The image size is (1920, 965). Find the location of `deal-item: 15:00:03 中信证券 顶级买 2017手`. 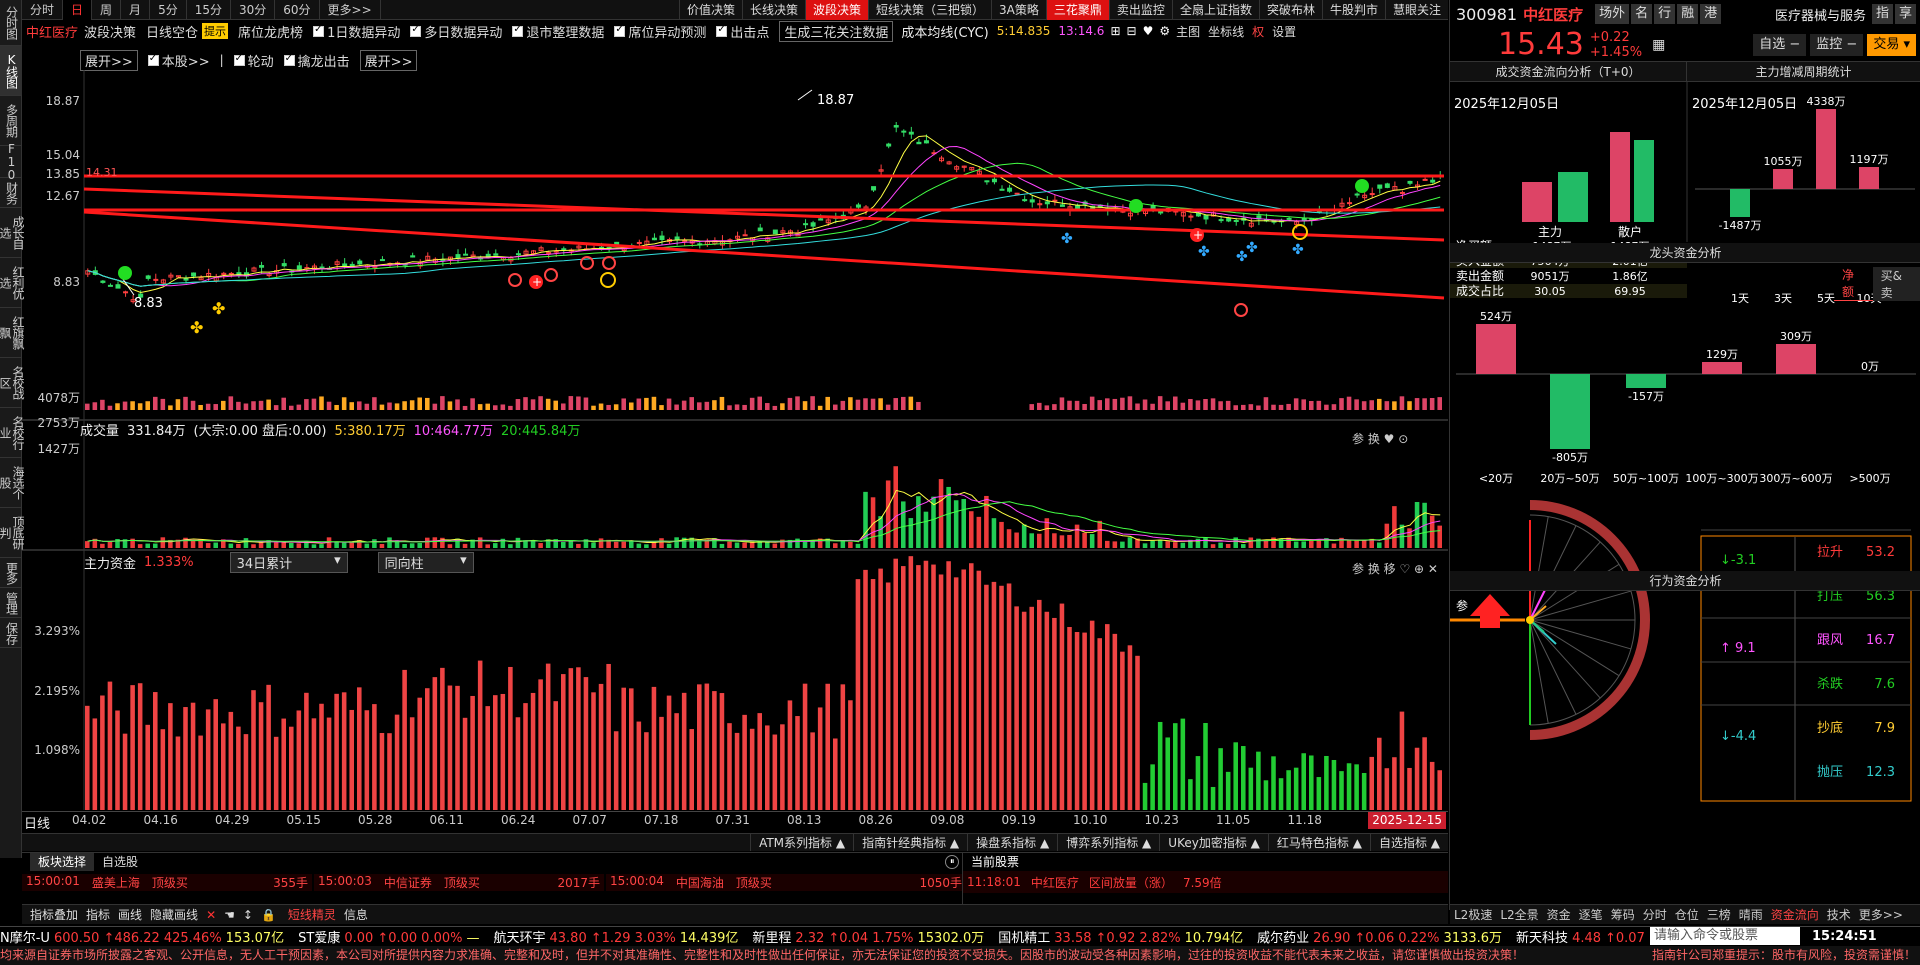

deal-item: 15:00:03 中信证券 顶级买 2017手 is located at coordinates (459, 882).